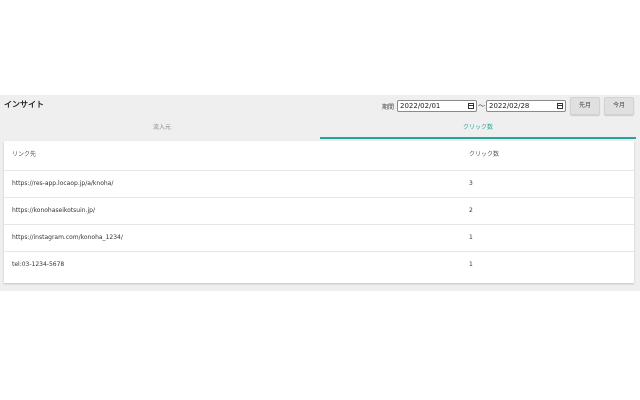 This screenshot has height=400, width=640. Describe the element at coordinates (478, 129) in the screenshot. I see `tab-click-count: クリック数` at that location.